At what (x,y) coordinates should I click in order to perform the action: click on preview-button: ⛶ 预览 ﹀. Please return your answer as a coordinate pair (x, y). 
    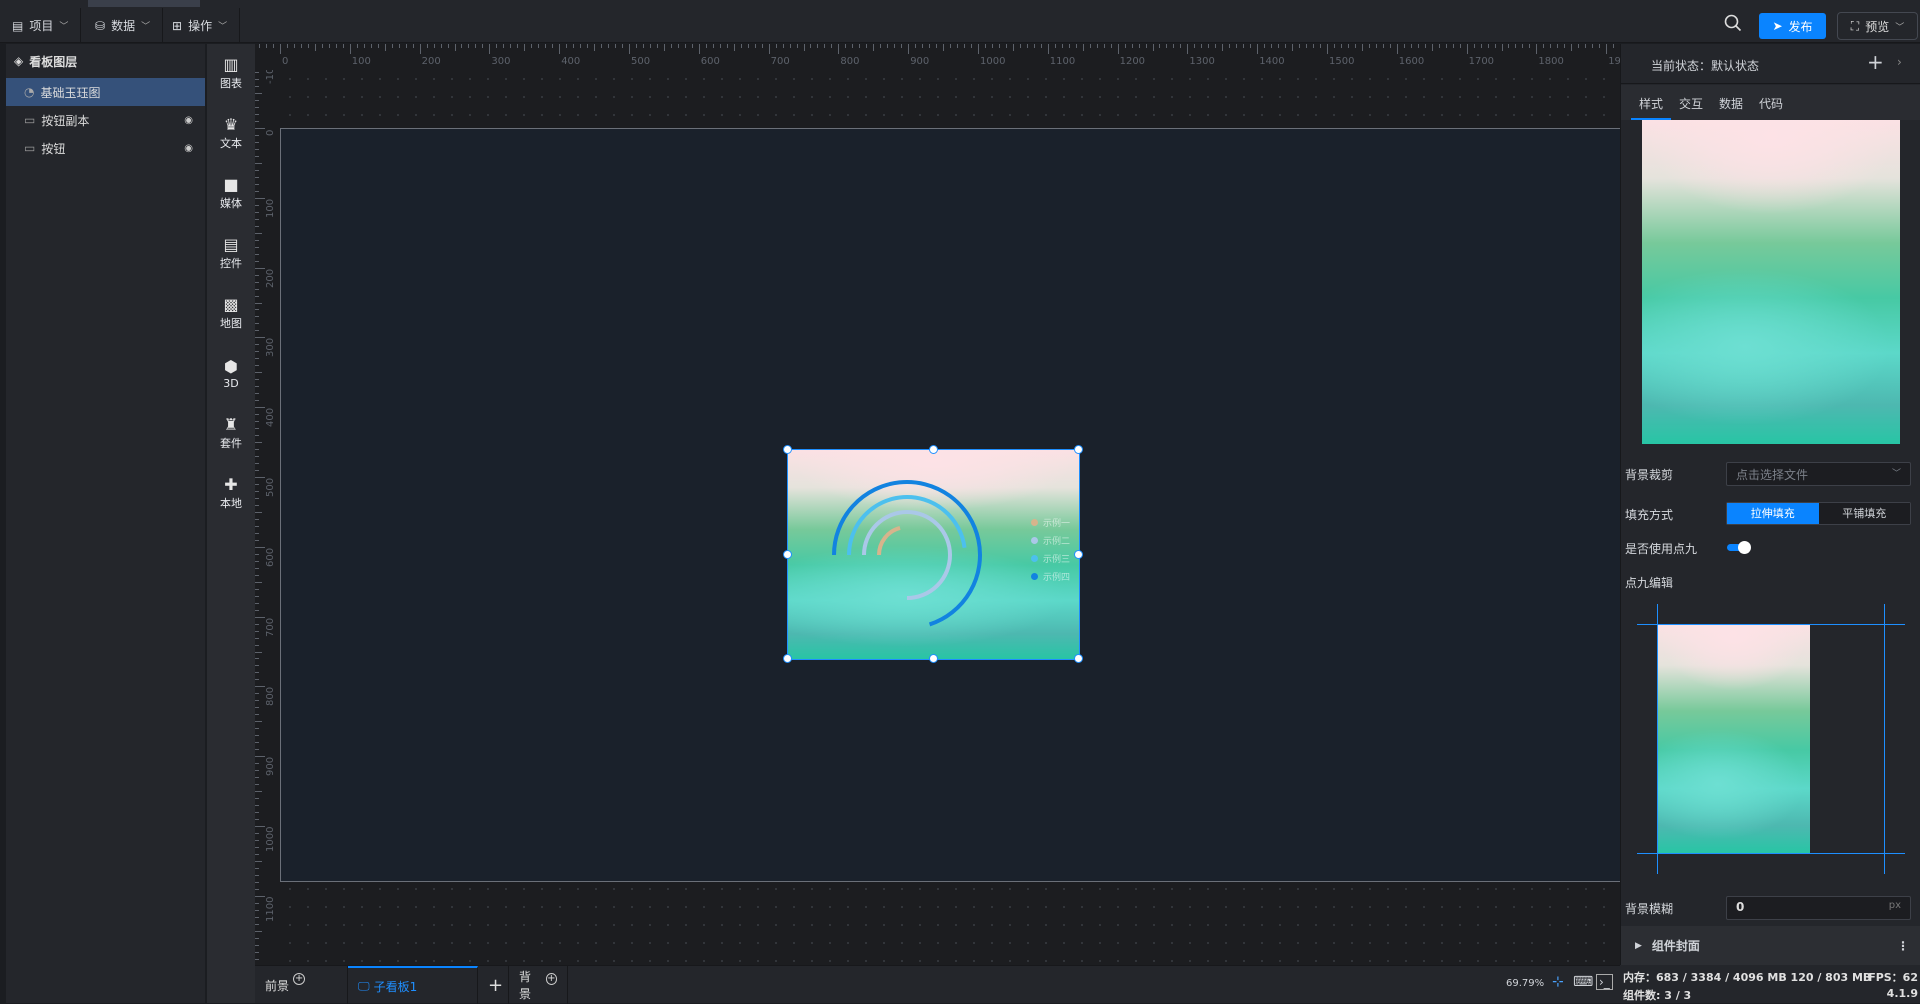
    Looking at the image, I should click on (1877, 26).